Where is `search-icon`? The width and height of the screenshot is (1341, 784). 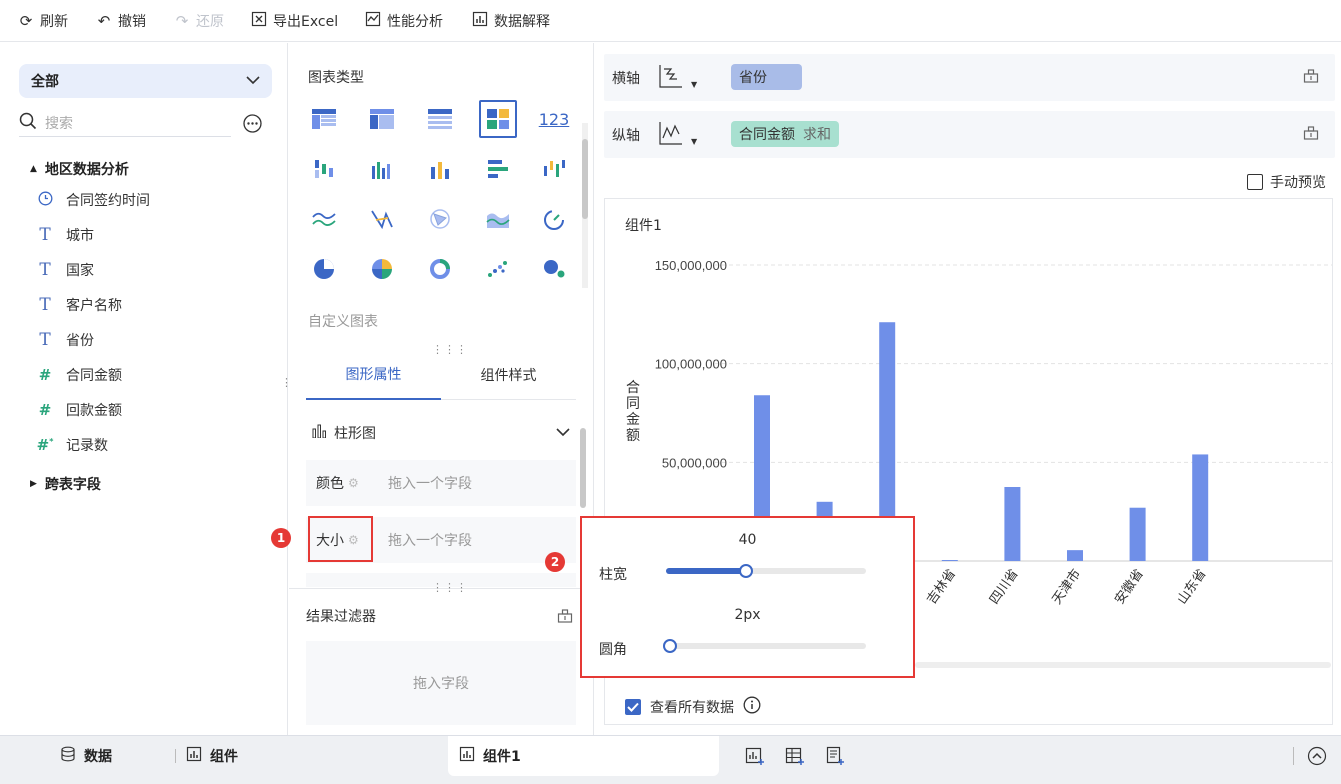 search-icon is located at coordinates (28, 123).